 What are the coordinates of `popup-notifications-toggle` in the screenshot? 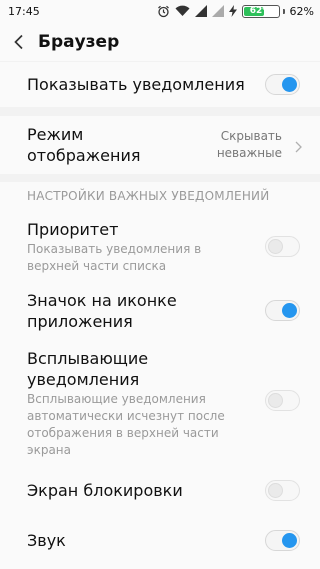 It's located at (282, 400).